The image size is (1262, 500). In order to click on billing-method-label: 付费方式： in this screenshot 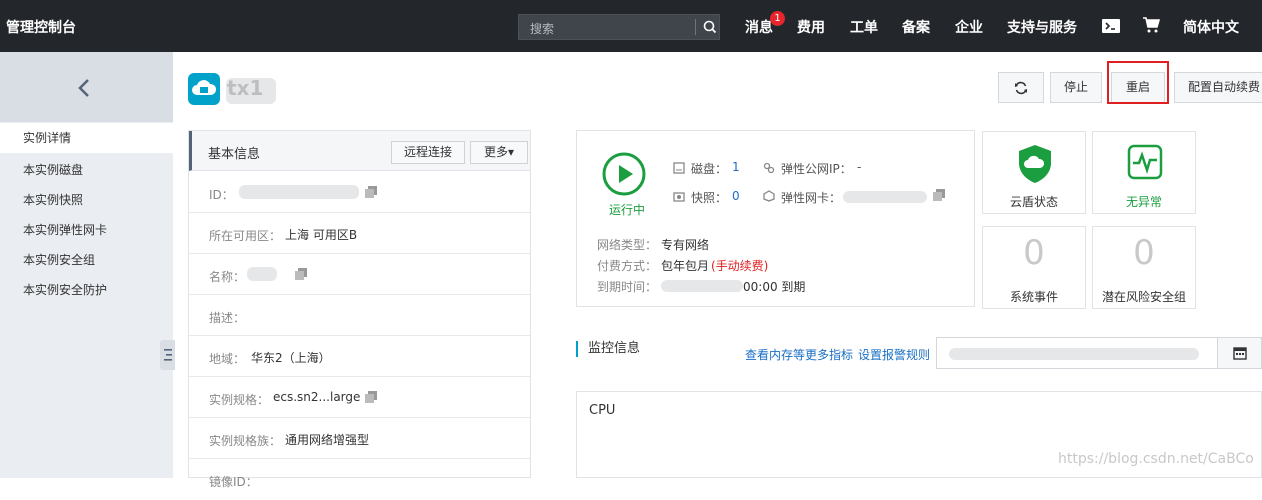, I will do `click(627, 266)`.